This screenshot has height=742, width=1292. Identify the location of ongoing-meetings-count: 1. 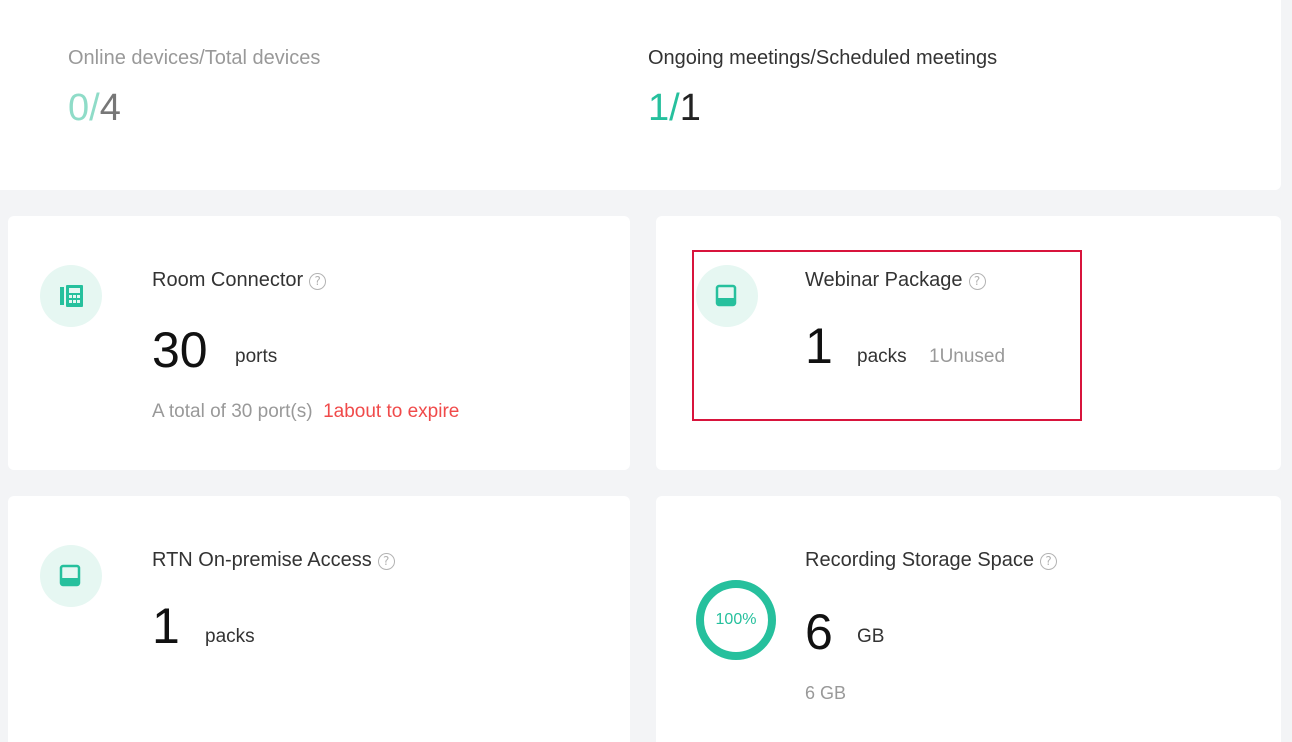
(659, 108).